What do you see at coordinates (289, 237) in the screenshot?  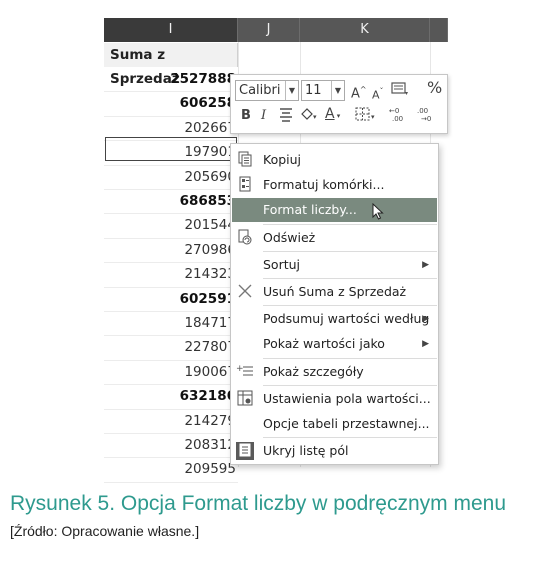 I see `menu-item-label: Odśwież` at bounding box center [289, 237].